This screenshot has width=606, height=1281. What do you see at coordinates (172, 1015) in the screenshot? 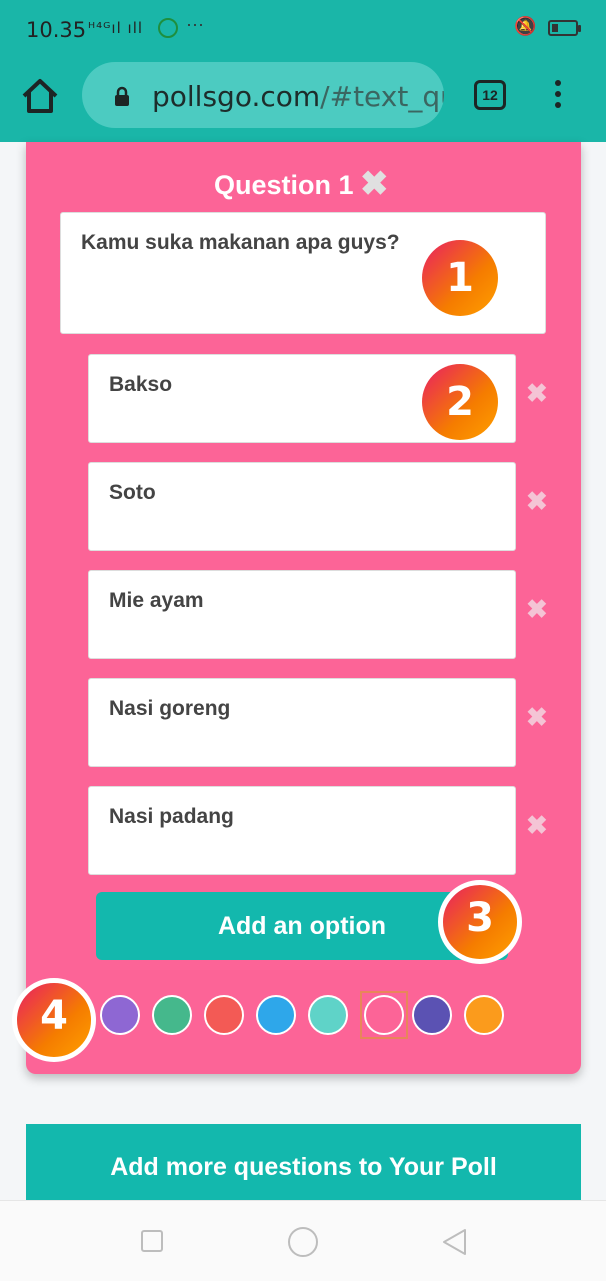
I see `color-swatch-green` at bounding box center [172, 1015].